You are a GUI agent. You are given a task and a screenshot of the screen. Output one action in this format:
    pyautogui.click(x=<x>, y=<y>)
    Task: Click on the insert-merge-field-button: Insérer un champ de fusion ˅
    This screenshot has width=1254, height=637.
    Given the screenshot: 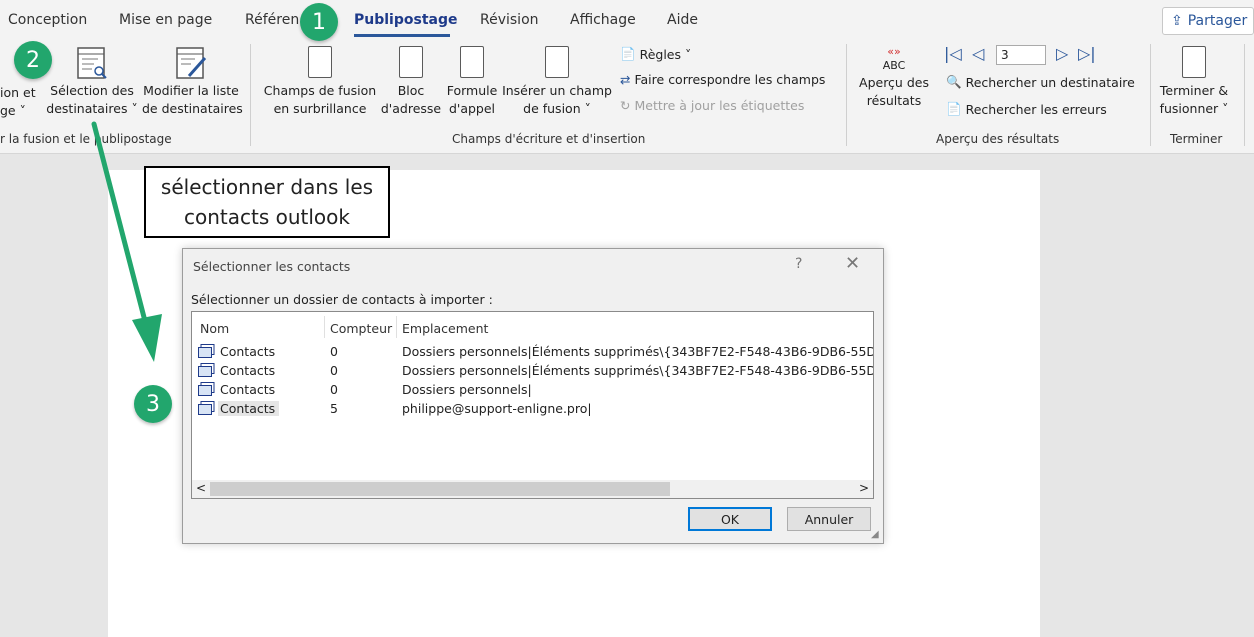 What is the action you would take?
    pyautogui.click(x=557, y=82)
    